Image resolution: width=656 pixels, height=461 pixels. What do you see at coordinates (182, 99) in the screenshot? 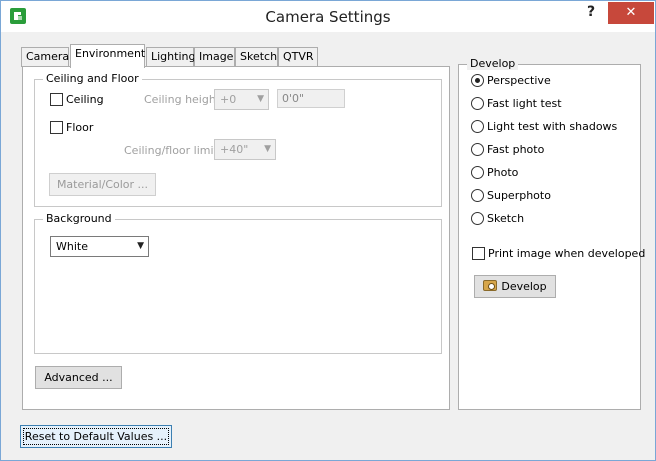
I see `ceiling-height-label: Ceiling height` at bounding box center [182, 99].